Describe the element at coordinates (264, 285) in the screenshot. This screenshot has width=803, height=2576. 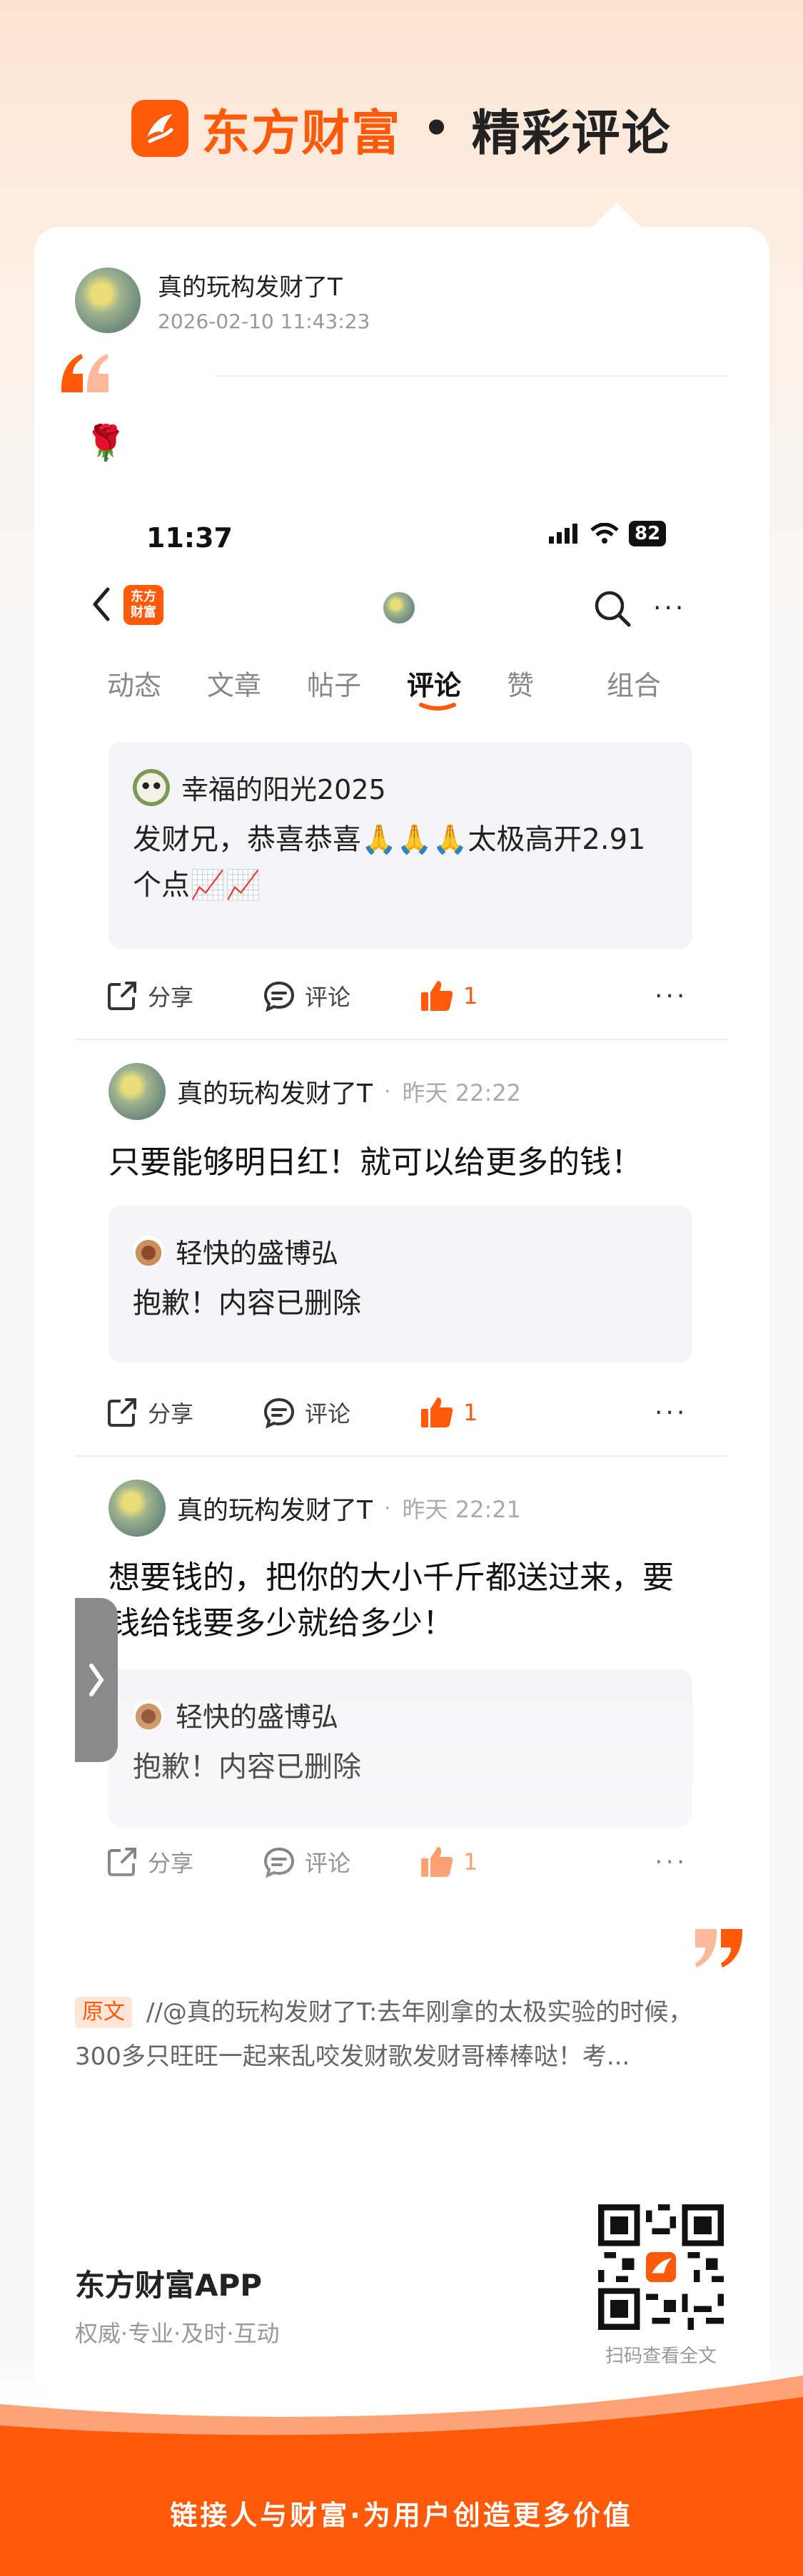
I see `post-author-name: 真的玩构发财了T` at that location.